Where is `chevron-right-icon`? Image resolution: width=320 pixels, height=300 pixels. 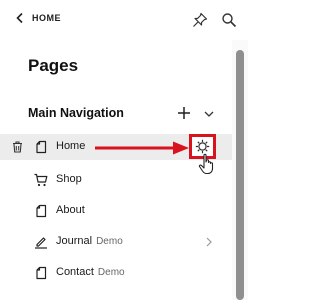
chevron-right-icon is located at coordinates (209, 242).